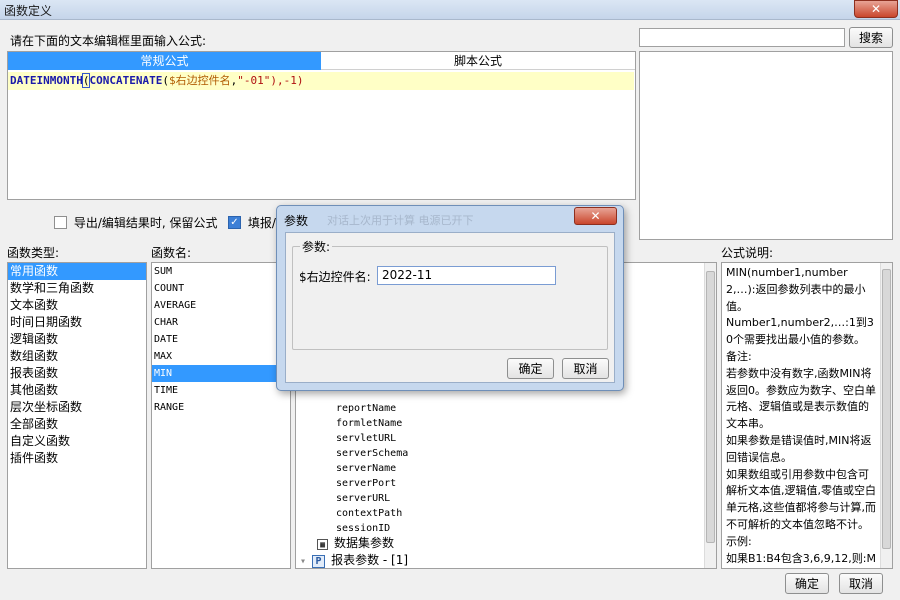 The width and height of the screenshot is (900, 600). Describe the element at coordinates (254, 80) in the screenshot. I see `formula-string: "-01"` at that location.